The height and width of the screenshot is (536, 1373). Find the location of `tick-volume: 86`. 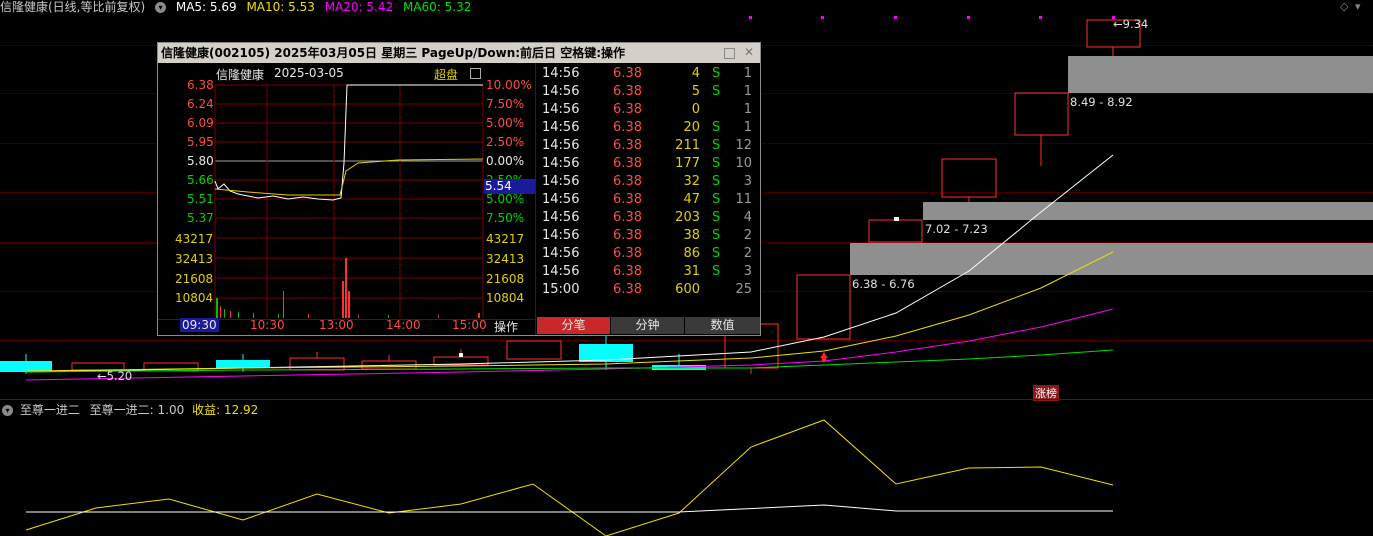

tick-volume: 86 is located at coordinates (691, 253).